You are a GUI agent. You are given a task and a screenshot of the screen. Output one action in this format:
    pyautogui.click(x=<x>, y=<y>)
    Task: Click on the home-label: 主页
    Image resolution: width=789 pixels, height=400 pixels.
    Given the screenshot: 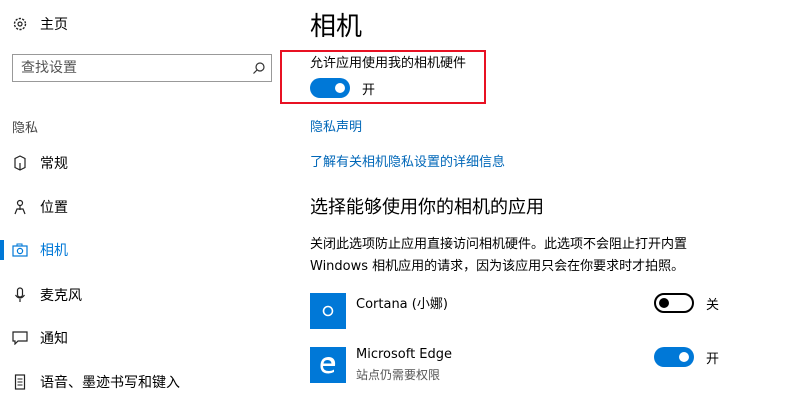 What is the action you would take?
    pyautogui.click(x=54, y=25)
    